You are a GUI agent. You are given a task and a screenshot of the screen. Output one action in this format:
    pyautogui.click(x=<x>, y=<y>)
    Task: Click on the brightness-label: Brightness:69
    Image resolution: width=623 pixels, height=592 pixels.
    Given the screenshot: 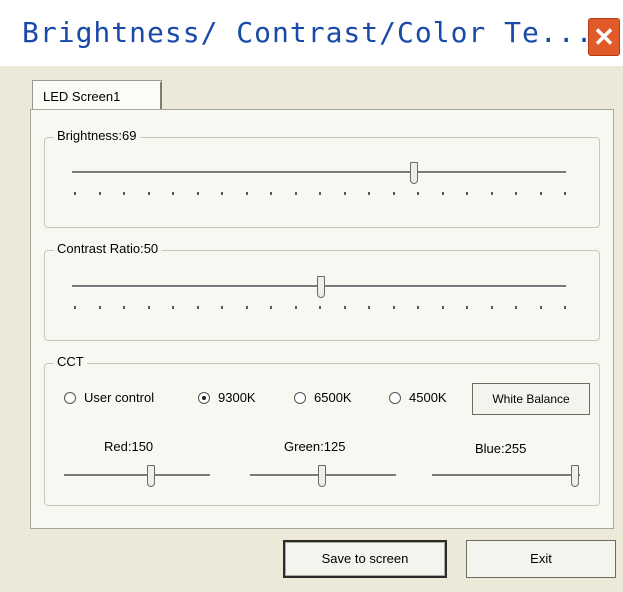 What is the action you would take?
    pyautogui.click(x=97, y=135)
    